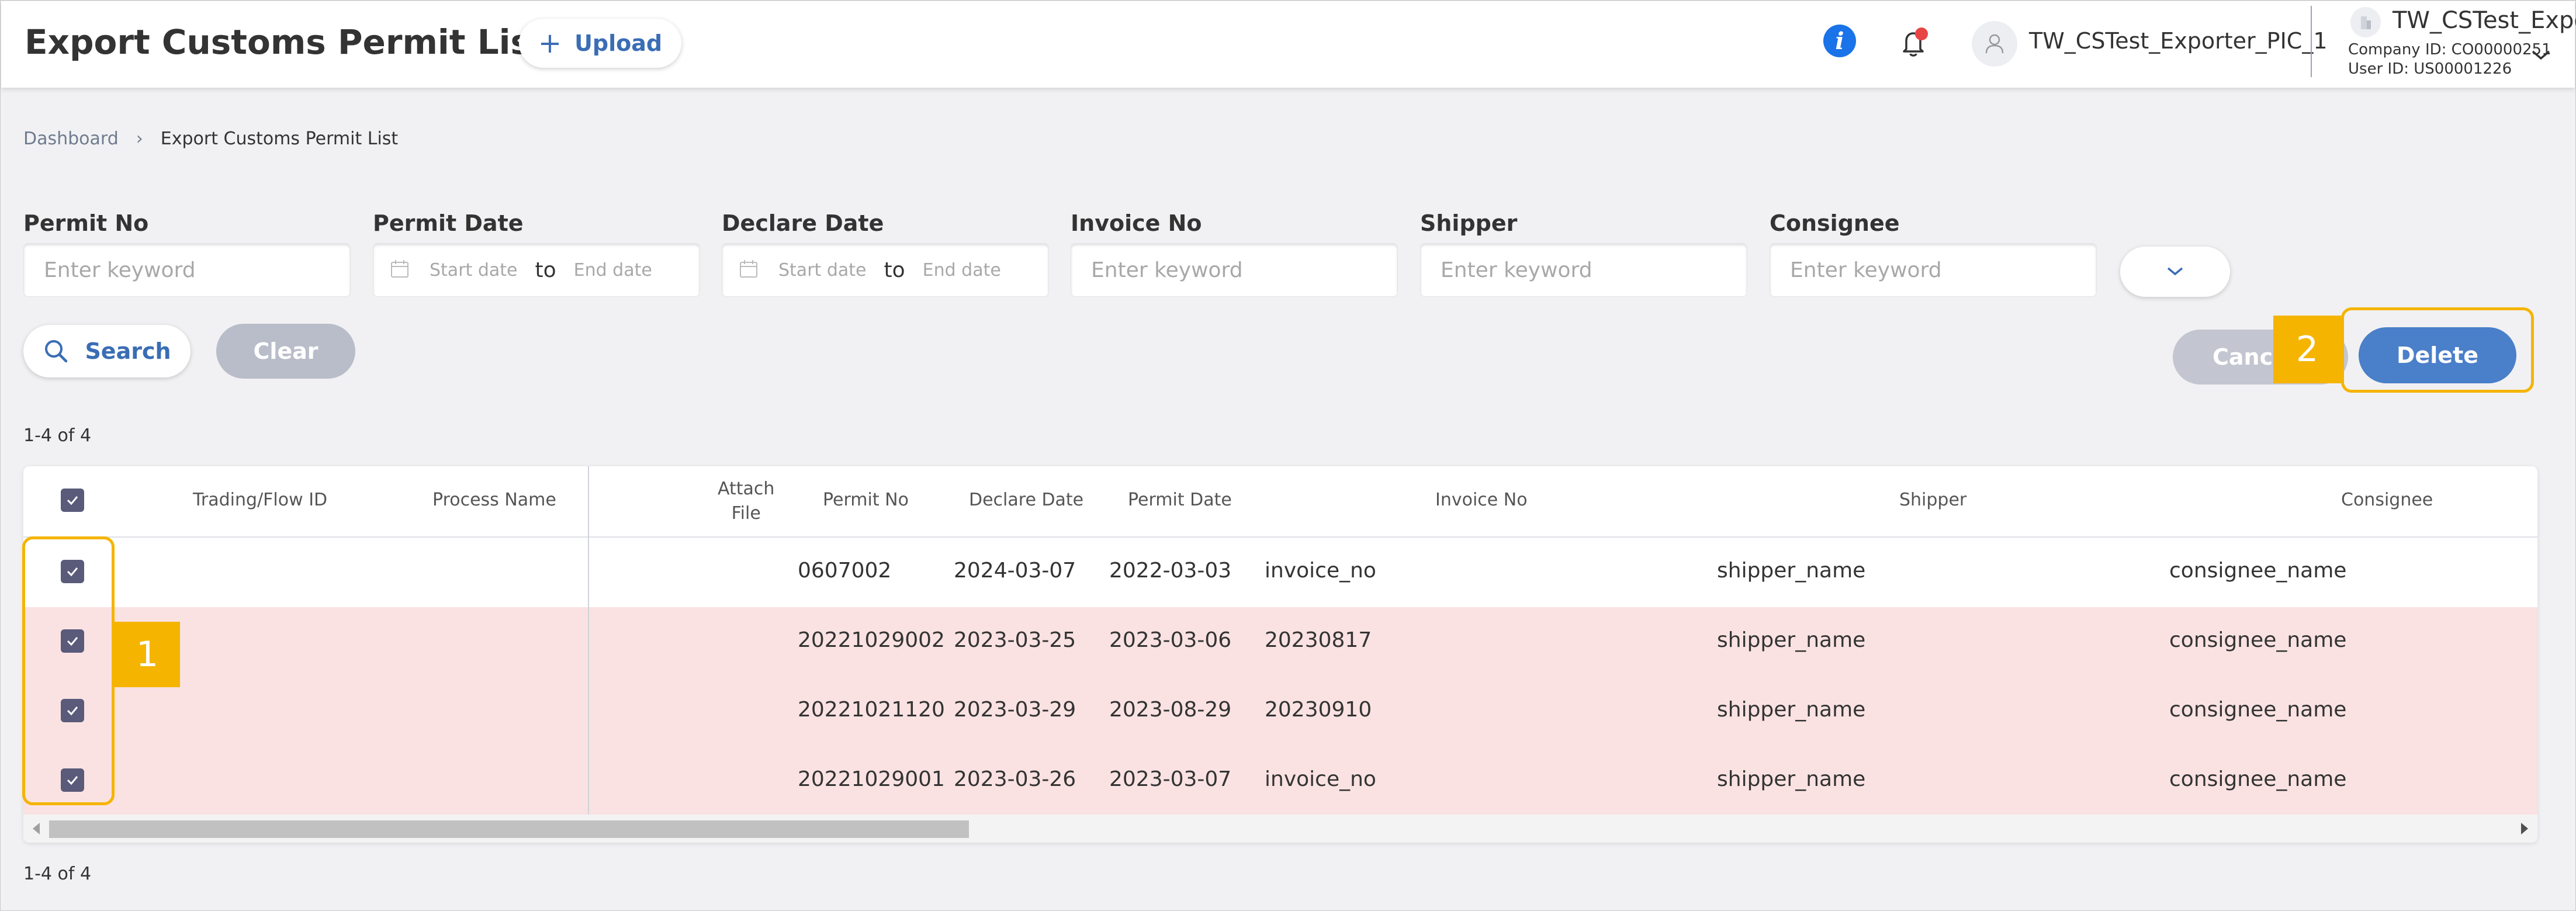 The width and height of the screenshot is (2576, 911). I want to click on breadcrumb: Dashboard › Export Customs Permit List, so click(210, 139).